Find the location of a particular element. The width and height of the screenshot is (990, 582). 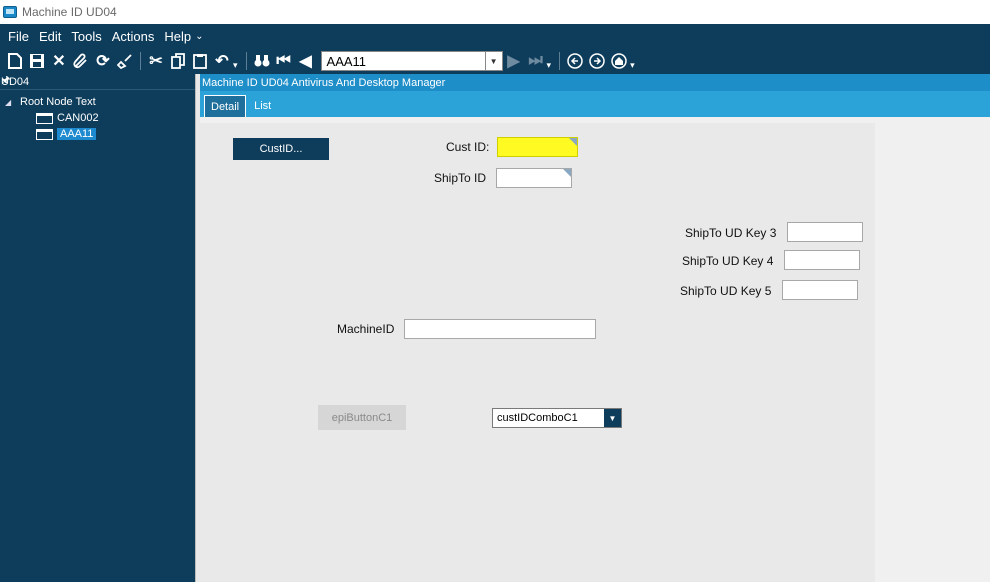

save-icon is located at coordinates (37, 61).